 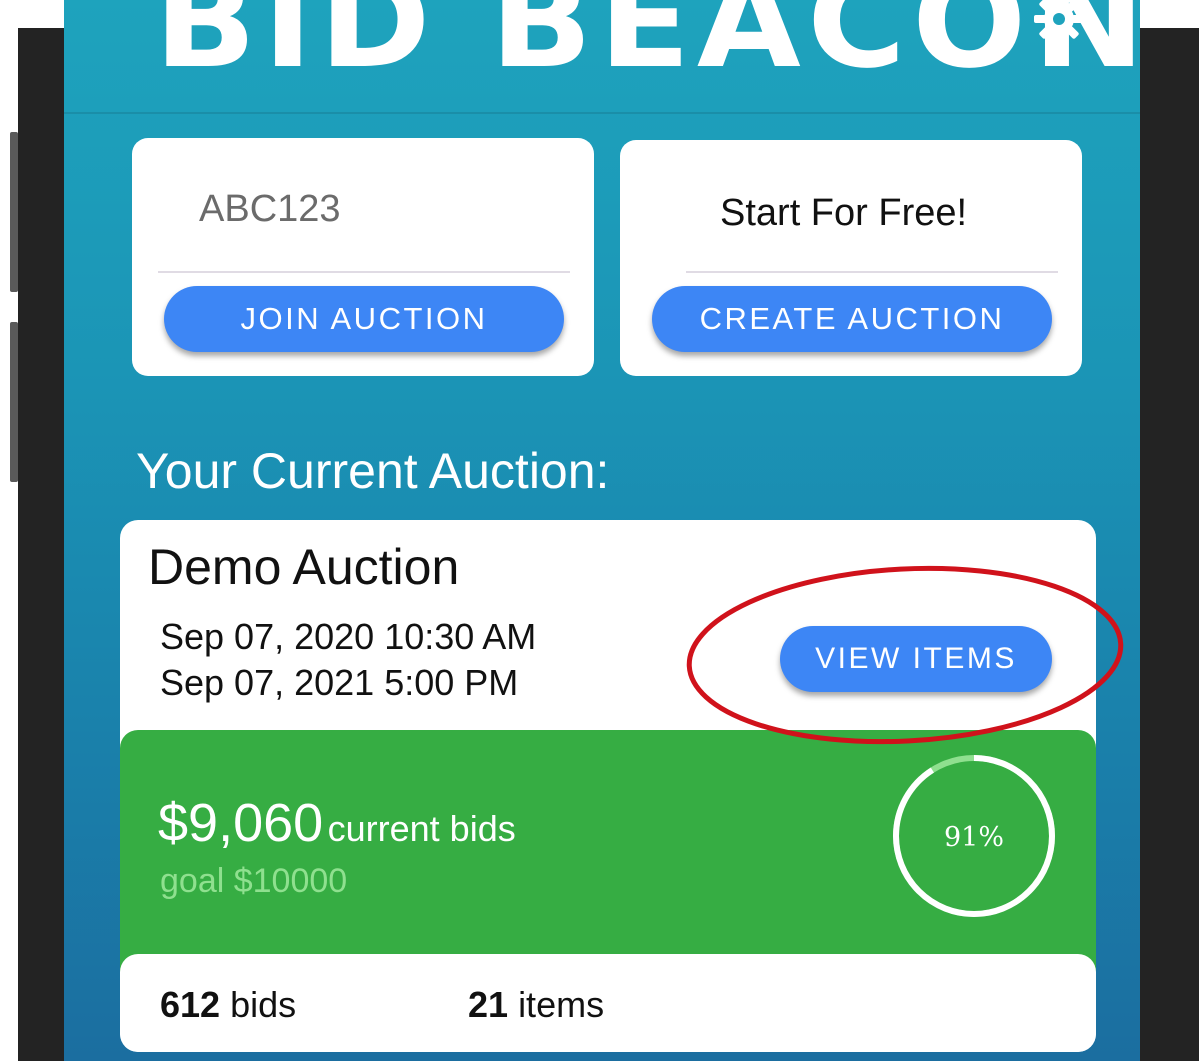 What do you see at coordinates (190, 1004) in the screenshot?
I see `bid-count: 612` at bounding box center [190, 1004].